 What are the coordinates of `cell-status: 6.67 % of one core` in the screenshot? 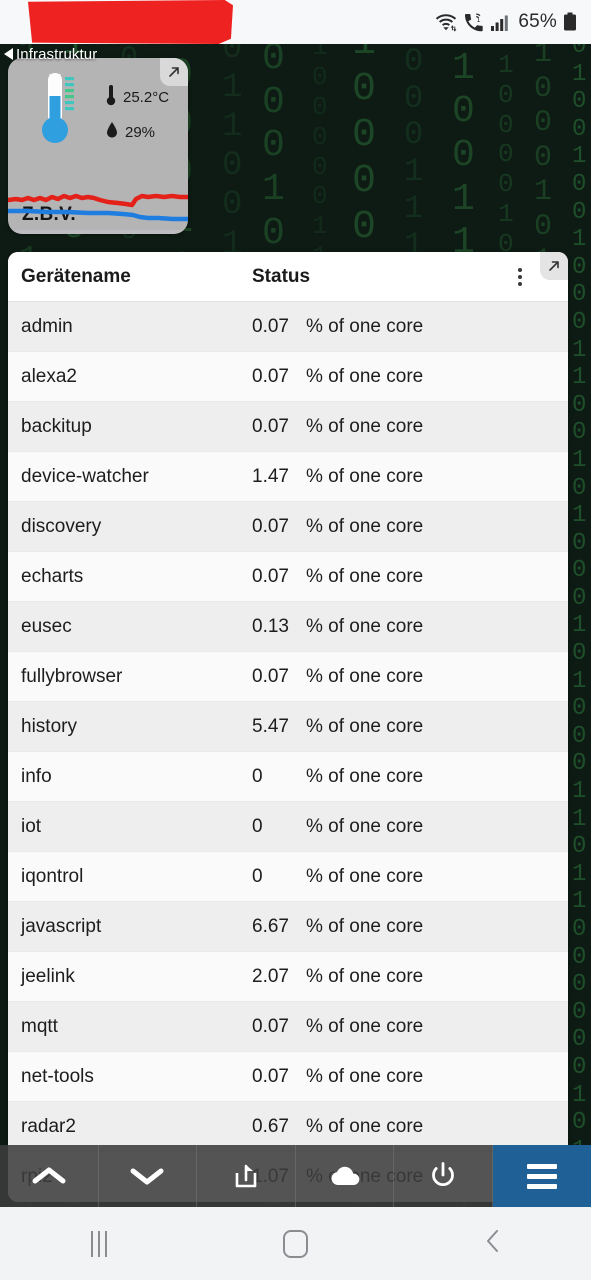 It's located at (410, 927).